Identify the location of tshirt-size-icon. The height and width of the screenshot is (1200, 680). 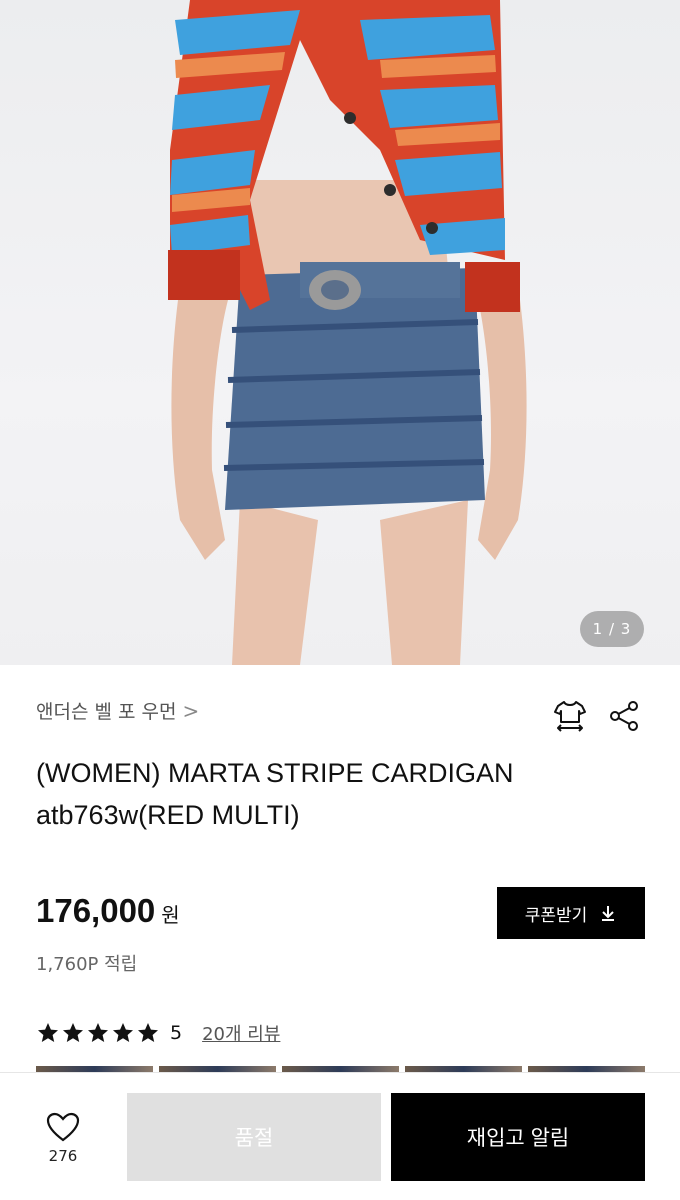
(570, 716).